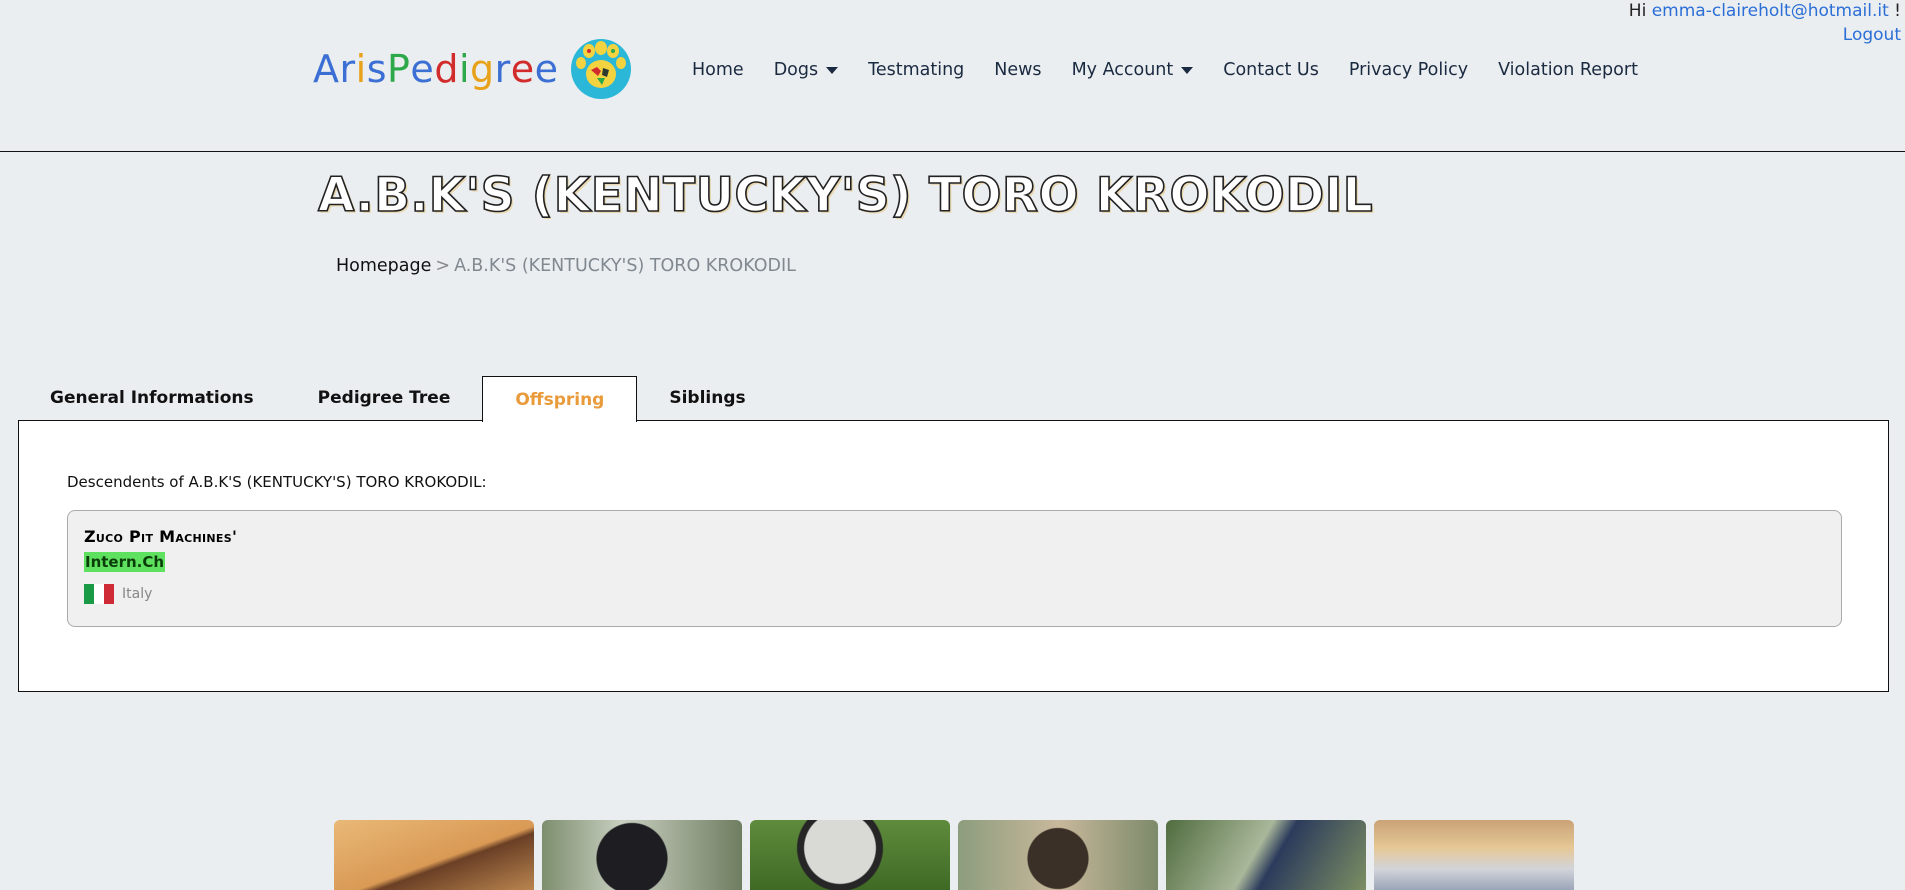 The height and width of the screenshot is (890, 1905). I want to click on breadcrumb-current: A.B.K'S (KENTUCKY'S) TORO KROKODIL, so click(625, 266).